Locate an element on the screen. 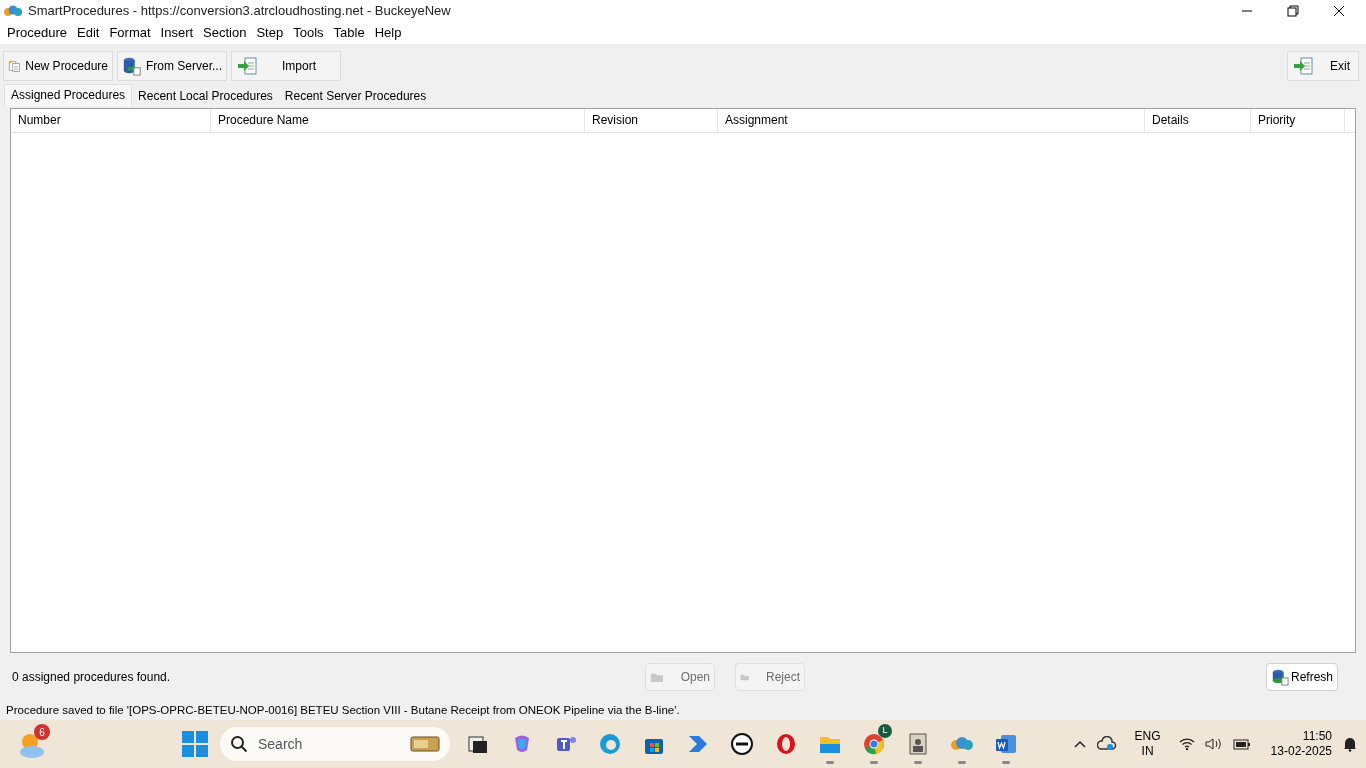 This screenshot has width=1366, height=768. result-count: 0 assigned procedures found. is located at coordinates (92, 677).